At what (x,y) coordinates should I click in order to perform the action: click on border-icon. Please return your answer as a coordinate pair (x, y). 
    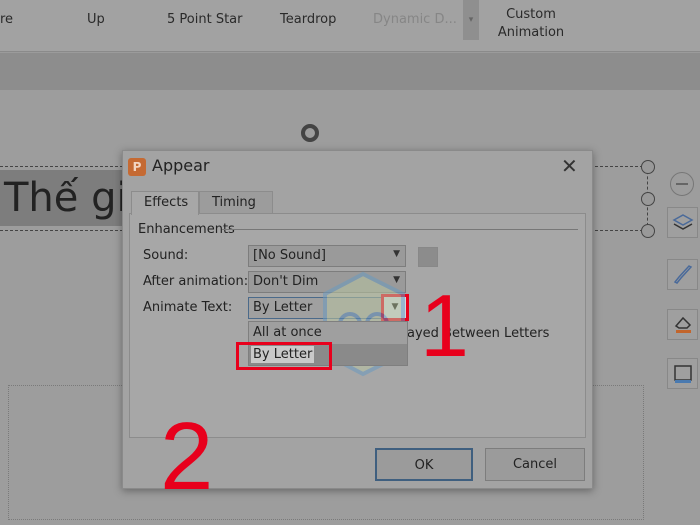
    Looking at the image, I should click on (682, 373).